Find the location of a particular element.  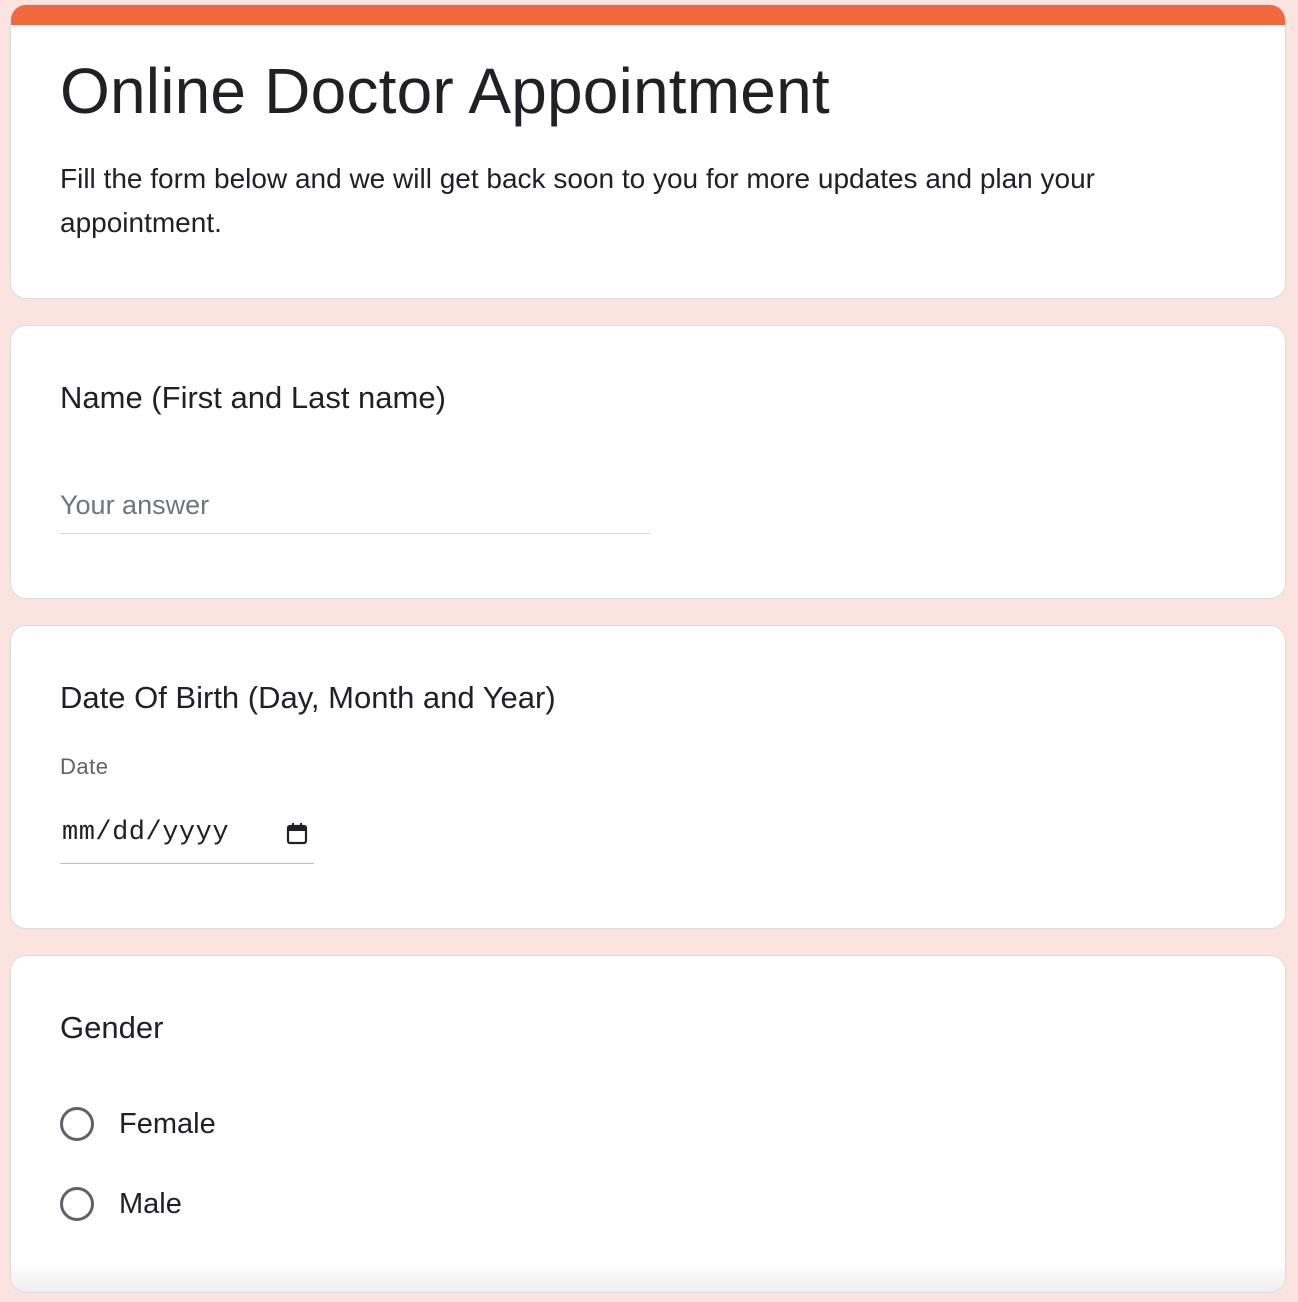

radio-label-male: Male is located at coordinates (150, 1203).